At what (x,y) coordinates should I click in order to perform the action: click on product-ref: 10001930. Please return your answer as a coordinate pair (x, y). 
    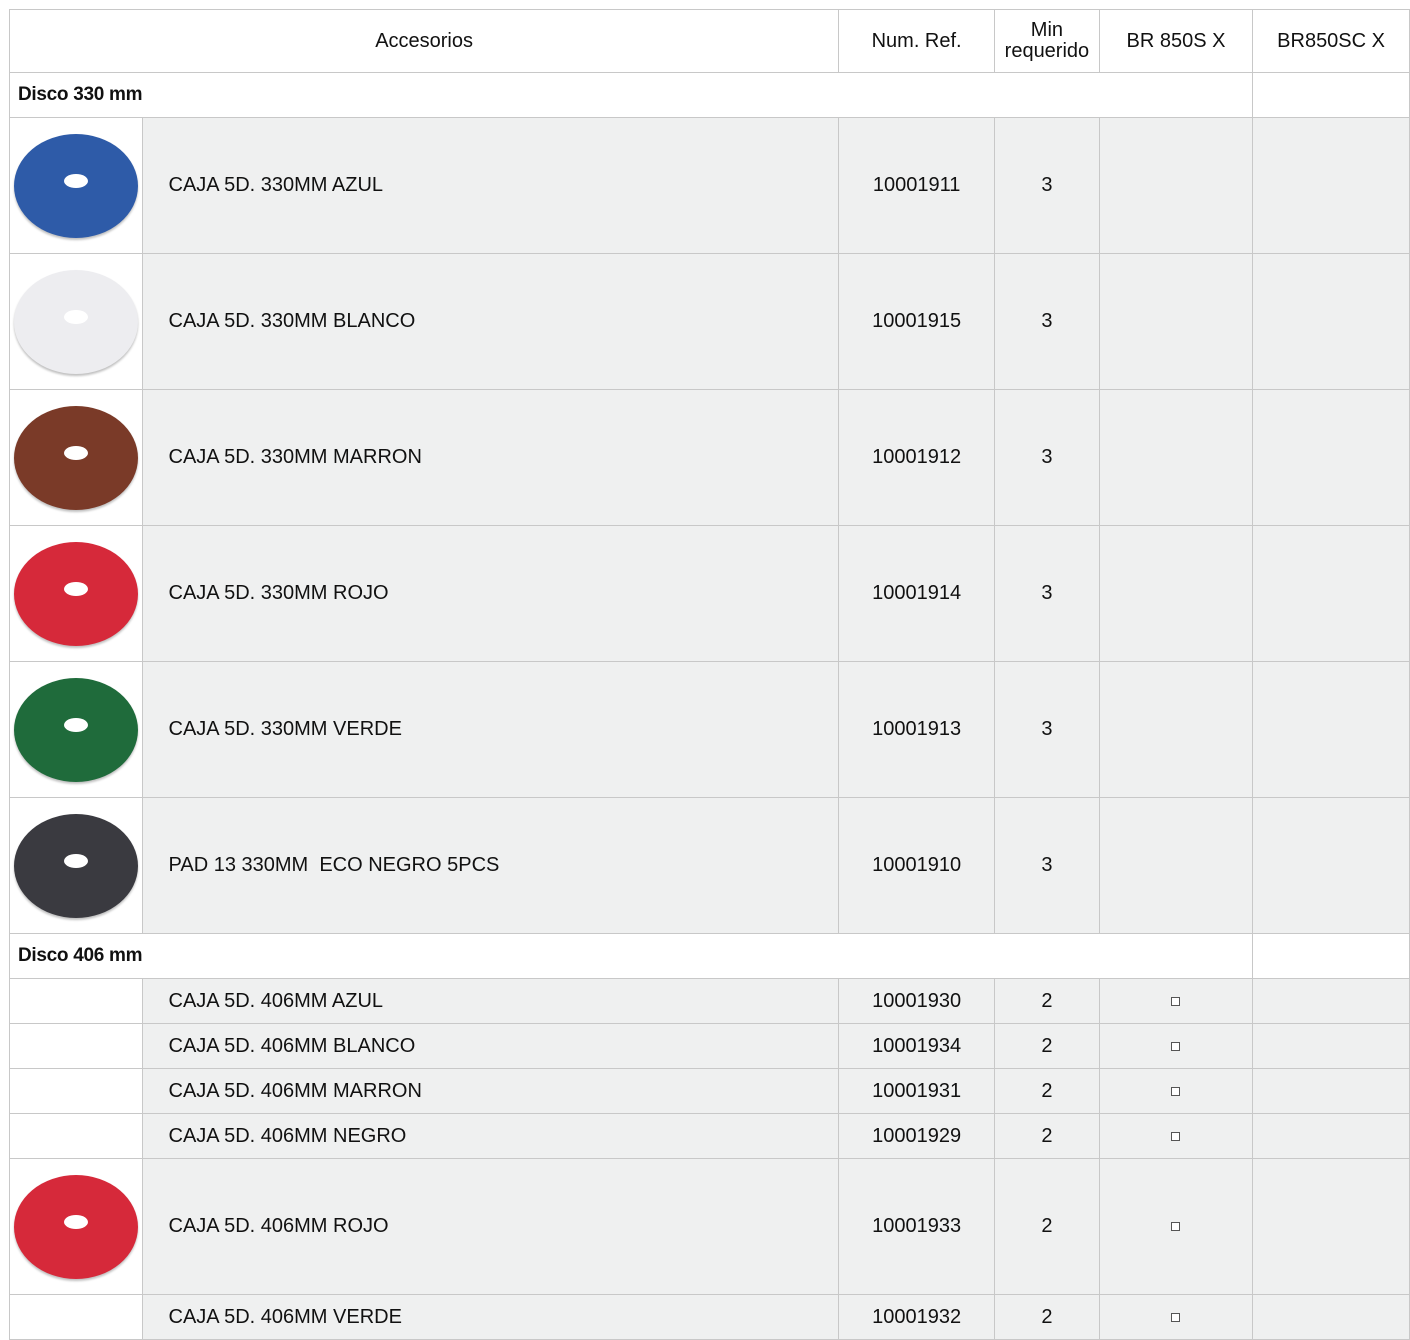
    Looking at the image, I should click on (917, 1001).